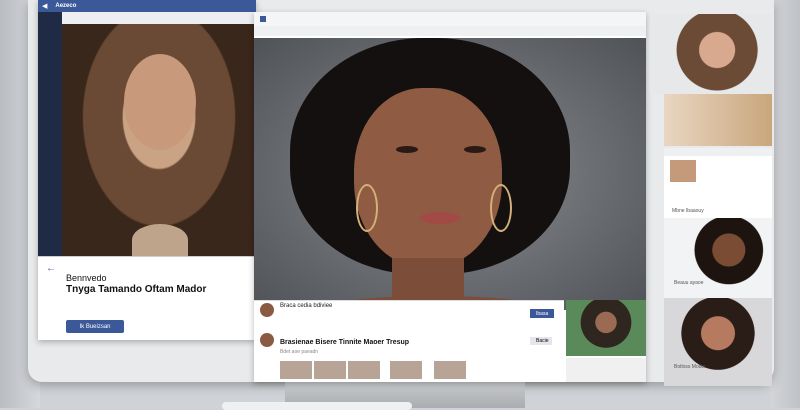 This screenshot has width=800, height=410. Describe the element at coordinates (367, 208) in the screenshot. I see `left-earring` at that location.